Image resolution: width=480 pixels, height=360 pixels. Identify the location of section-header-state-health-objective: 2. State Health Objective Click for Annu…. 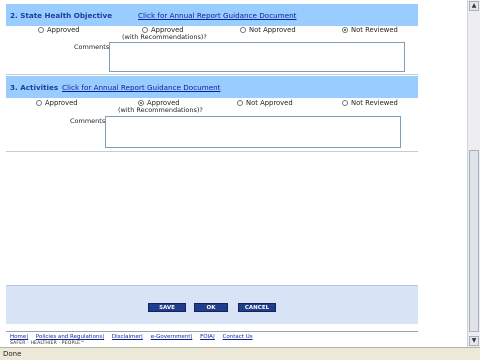
(212, 15).